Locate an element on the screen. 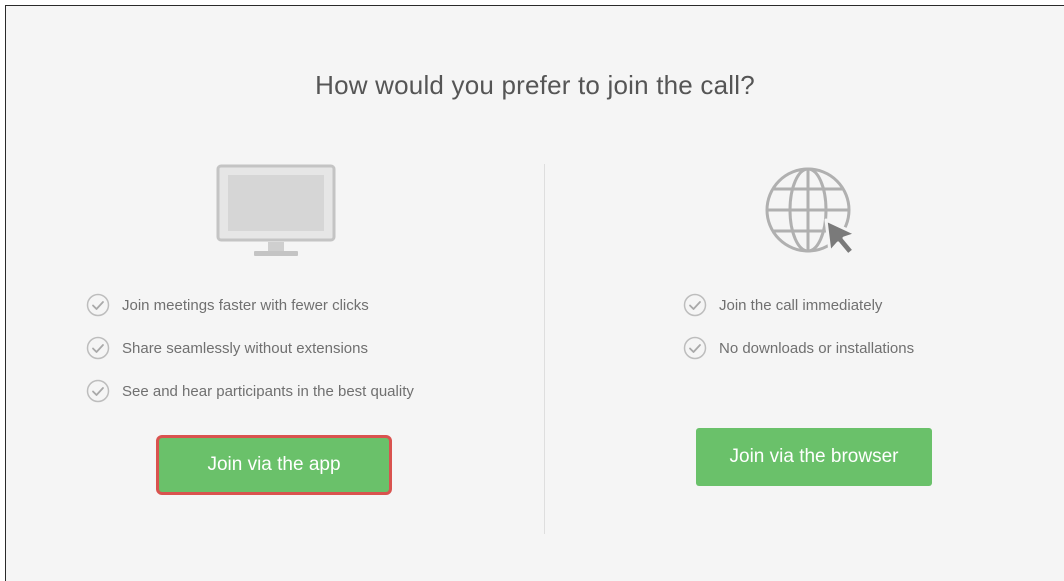  dialog-title: How would you prefer to join the call? is located at coordinates (535, 85).